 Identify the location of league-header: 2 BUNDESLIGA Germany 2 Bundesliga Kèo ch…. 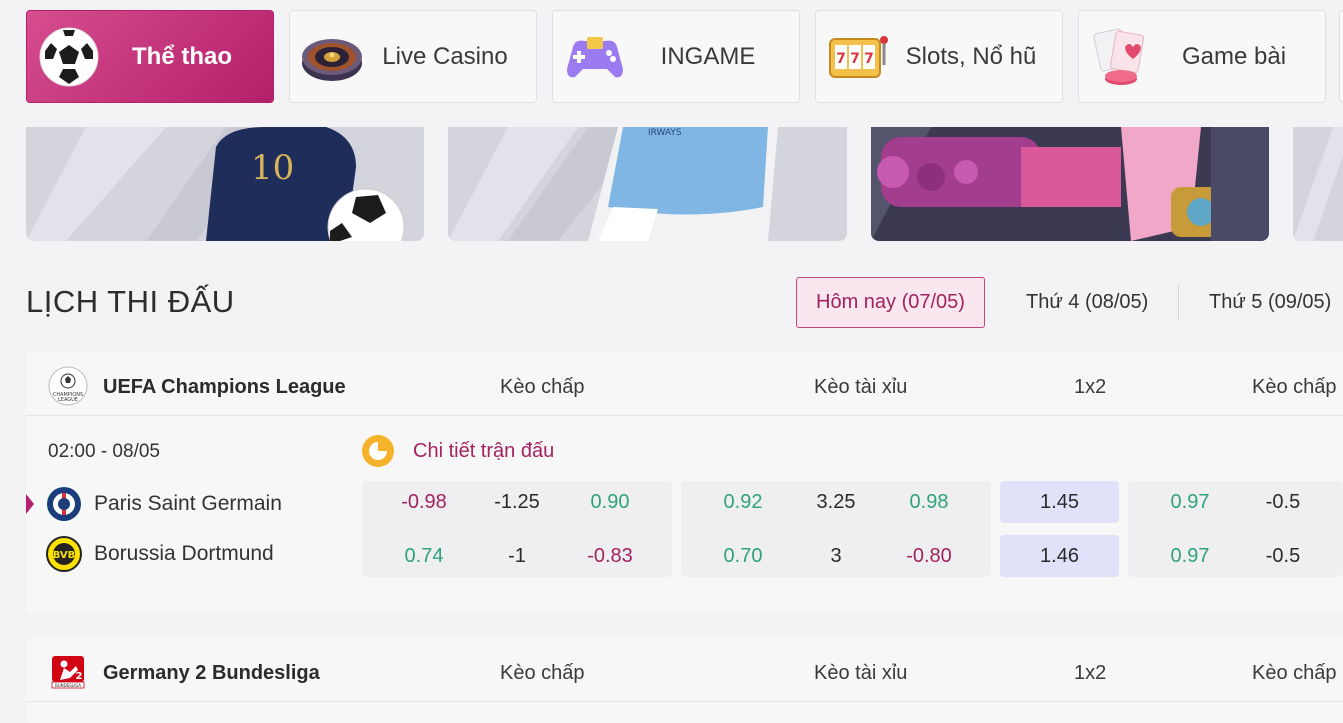
(684, 670).